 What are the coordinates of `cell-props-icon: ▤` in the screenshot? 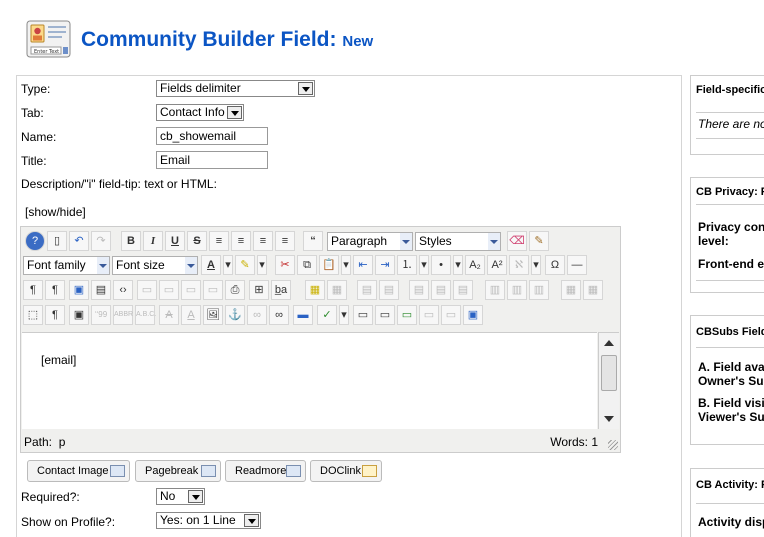 It's located at (441, 290).